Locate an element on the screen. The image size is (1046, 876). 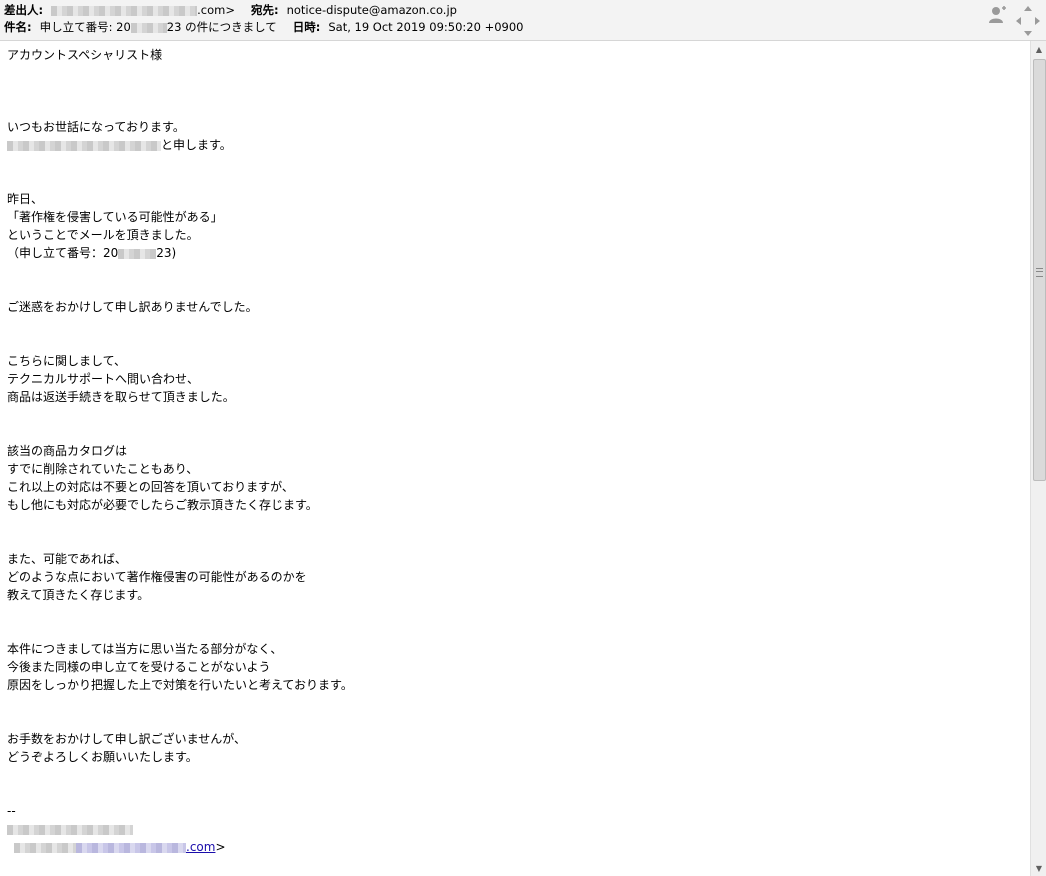
date-value: Sat, 19 Oct 2019 09:50:20 +0900 is located at coordinates (426, 27).